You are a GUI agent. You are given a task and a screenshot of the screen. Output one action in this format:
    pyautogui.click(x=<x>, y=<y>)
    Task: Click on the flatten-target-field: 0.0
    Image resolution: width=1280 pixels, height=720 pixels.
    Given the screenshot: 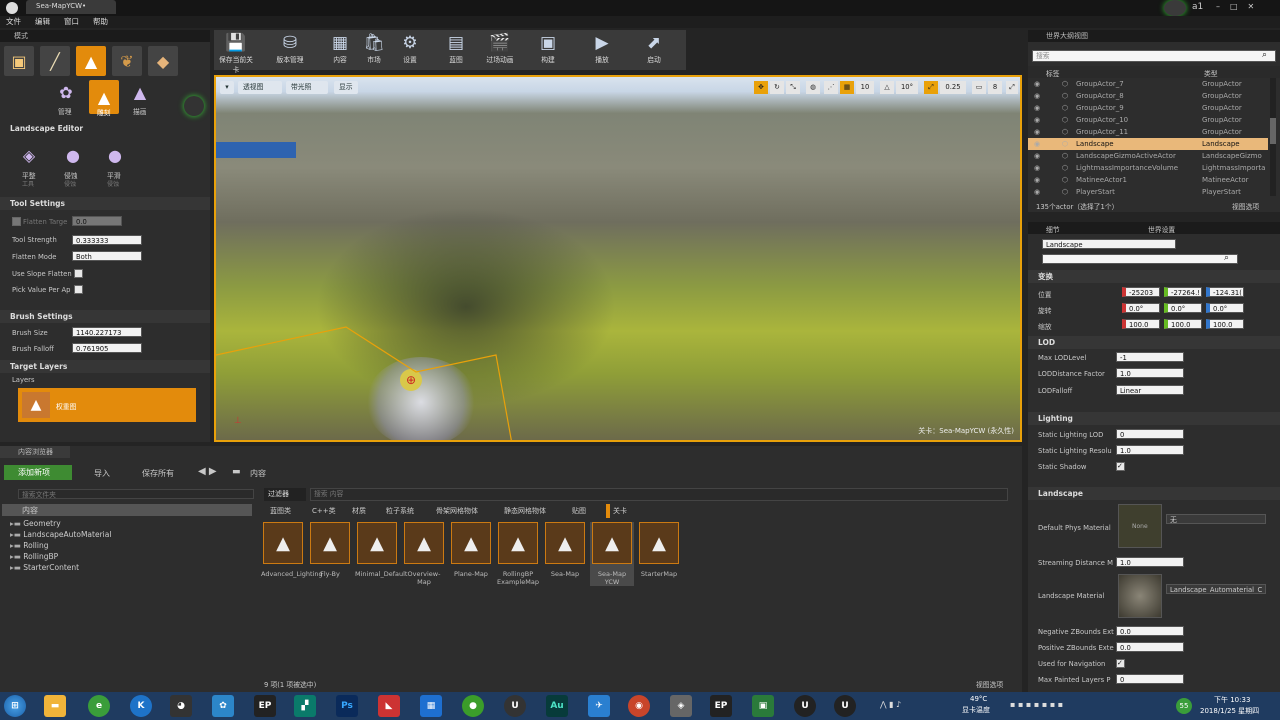 What is the action you would take?
    pyautogui.click(x=97, y=221)
    